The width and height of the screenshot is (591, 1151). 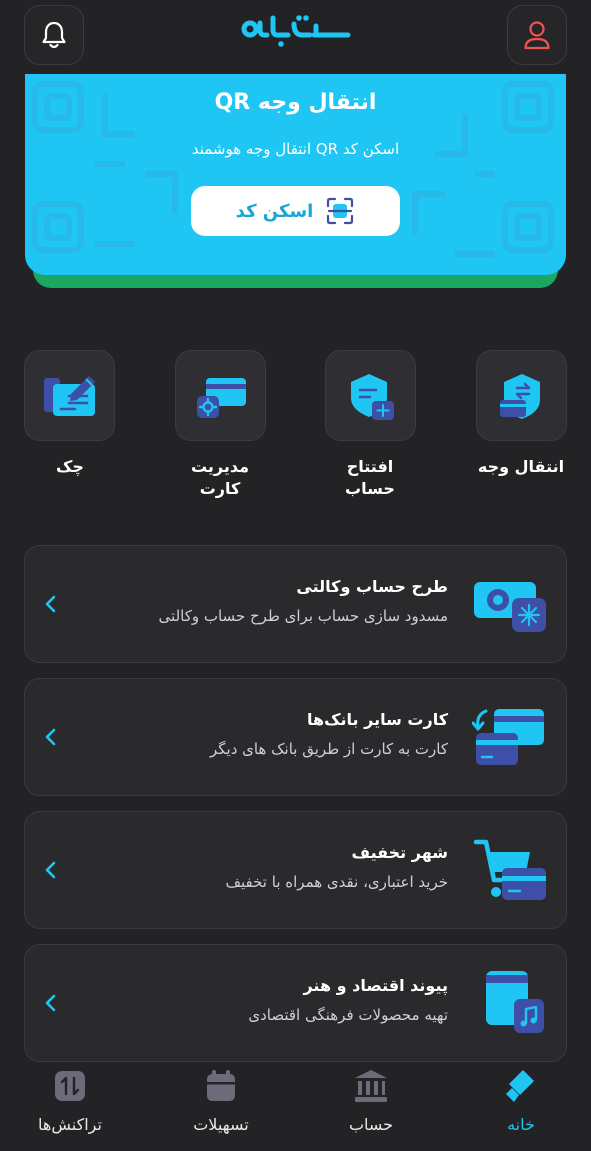 What do you see at coordinates (295, 1106) in the screenshot?
I see `bottom-navigation: خانه حساب تسهیلات تراکنش‌ها` at bounding box center [295, 1106].